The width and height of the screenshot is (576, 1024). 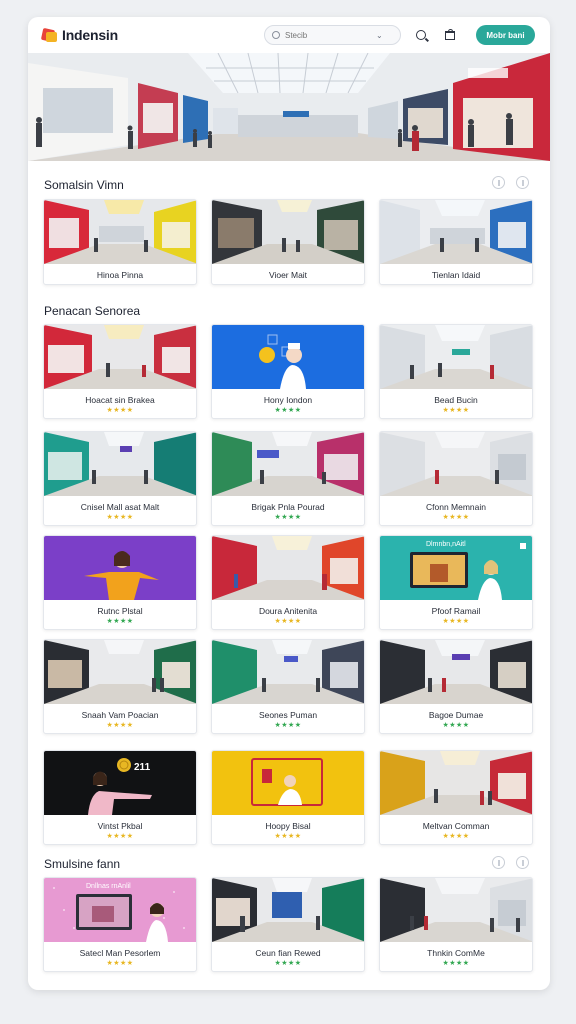 I want to click on store-card: Bead Bucin ★★★★, so click(x=456, y=371).